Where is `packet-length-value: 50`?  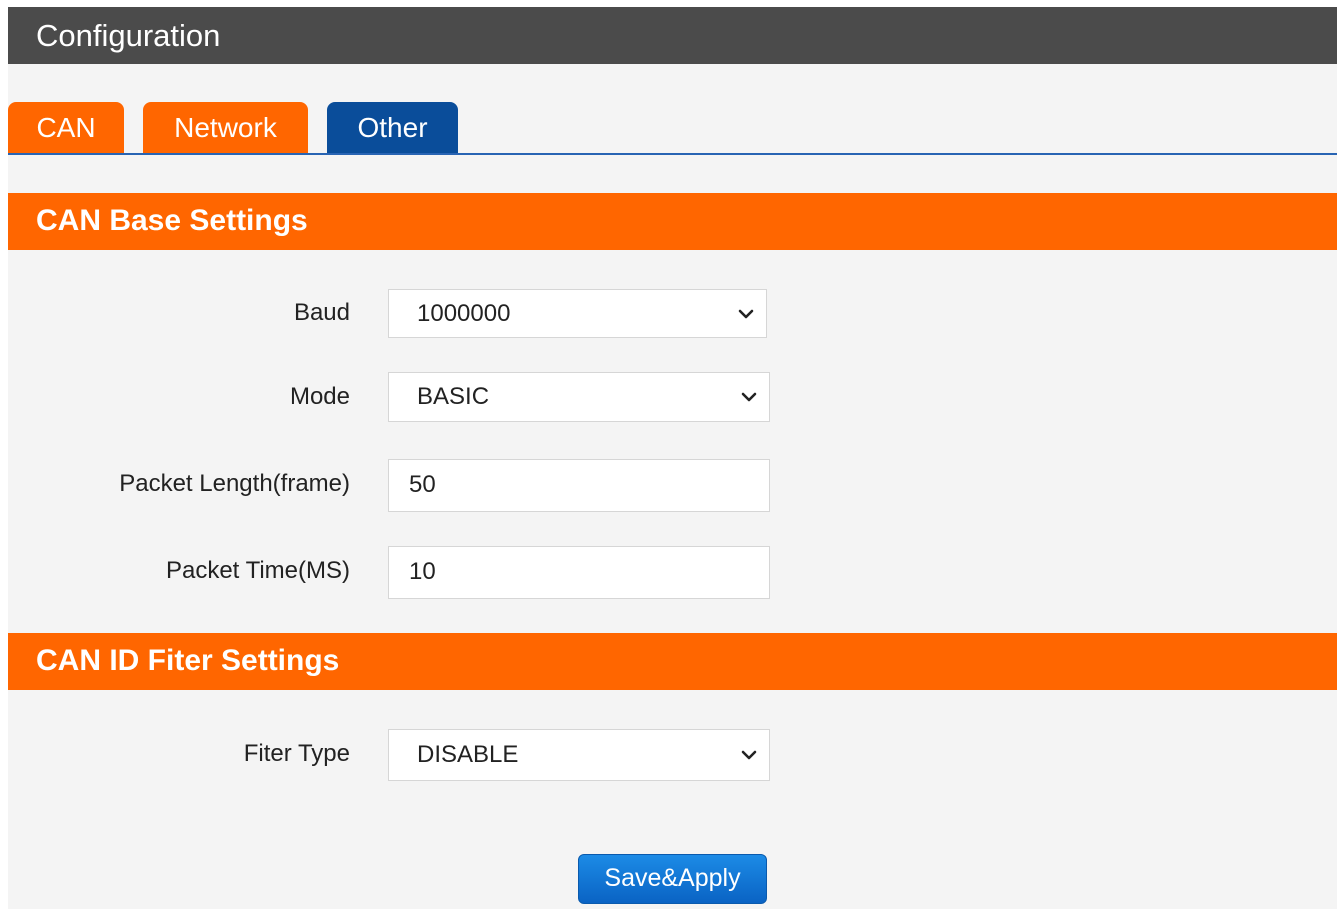 packet-length-value: 50 is located at coordinates (422, 484).